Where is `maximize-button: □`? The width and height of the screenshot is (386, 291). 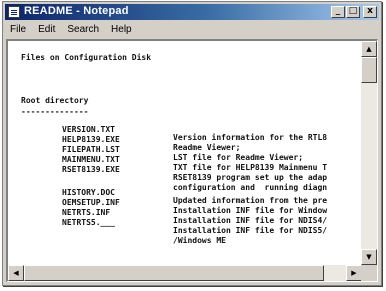 maximize-button: □ is located at coordinates (353, 12).